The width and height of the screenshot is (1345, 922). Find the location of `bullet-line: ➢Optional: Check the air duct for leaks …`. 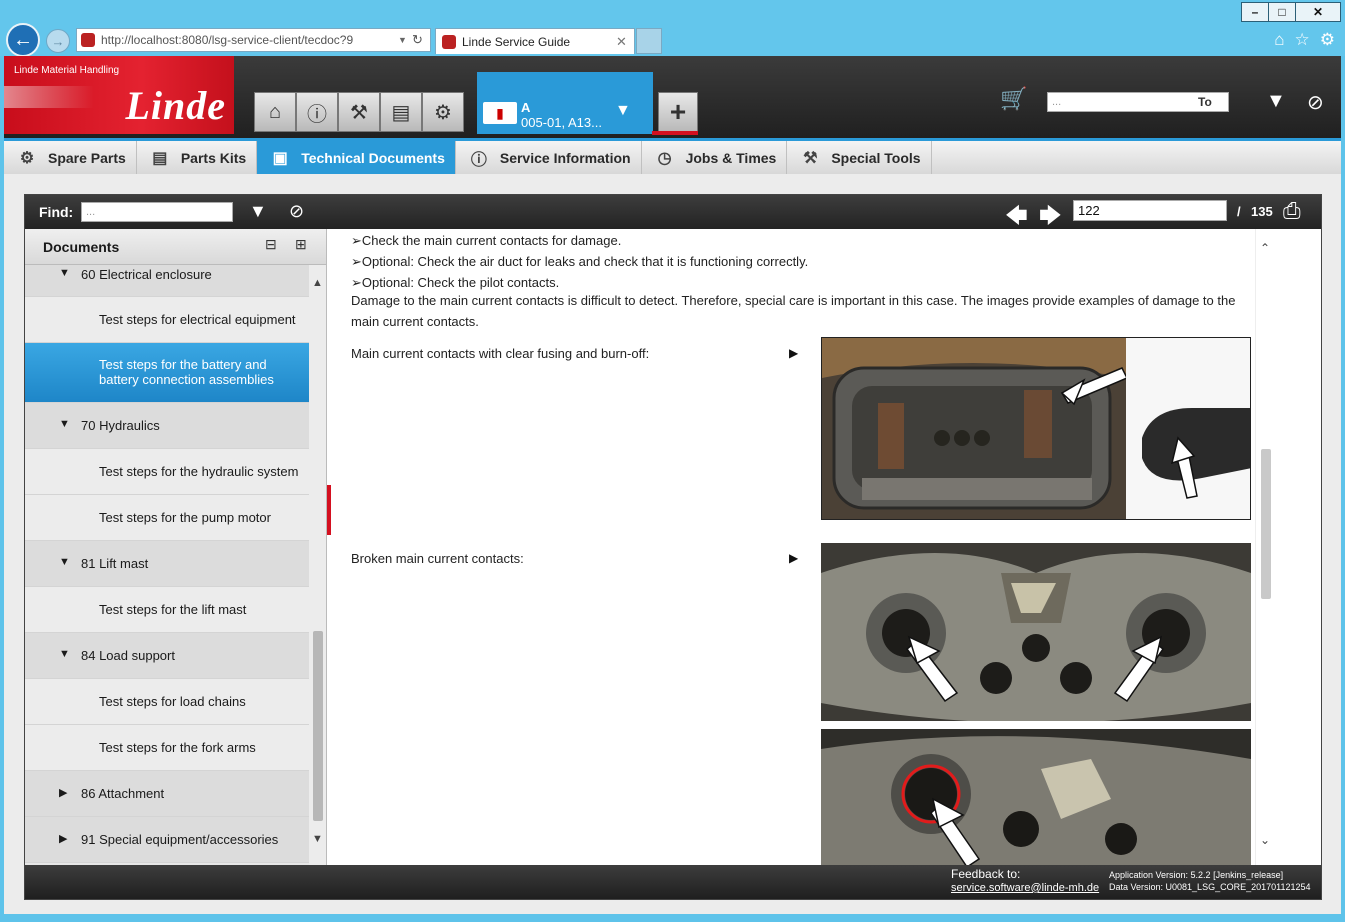

bullet-line: ➢Optional: Check the air duct for leaks … is located at coordinates (579, 262).